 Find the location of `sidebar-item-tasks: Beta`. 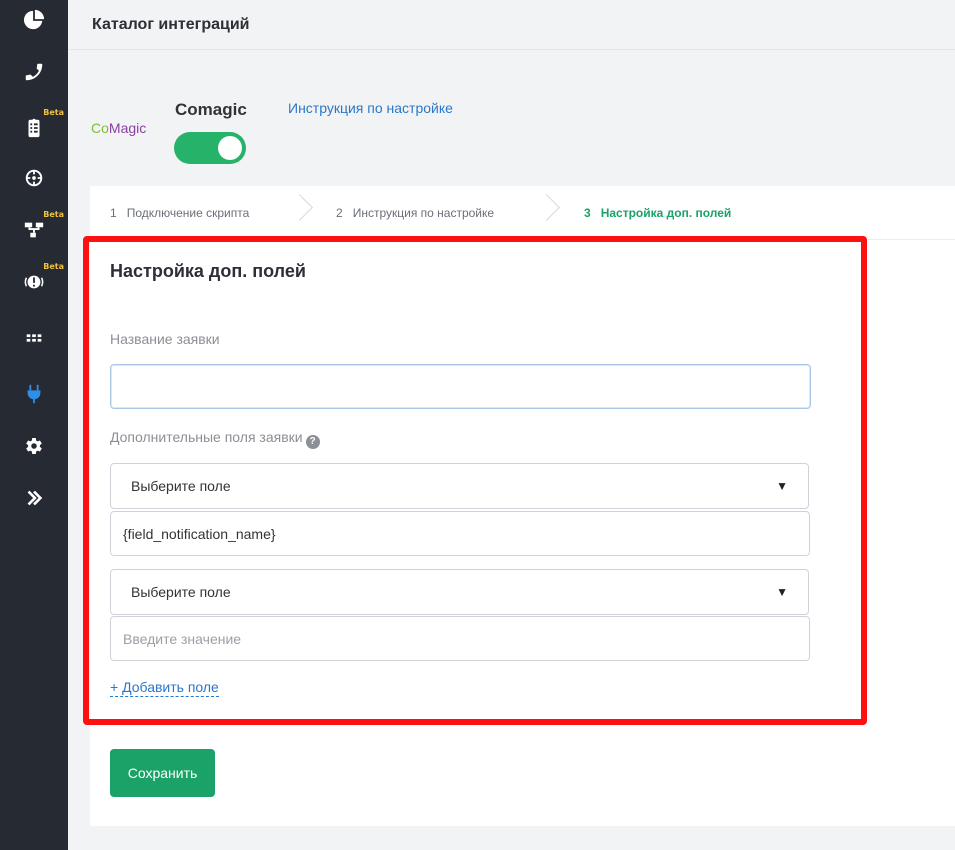

sidebar-item-tasks: Beta is located at coordinates (34, 128).